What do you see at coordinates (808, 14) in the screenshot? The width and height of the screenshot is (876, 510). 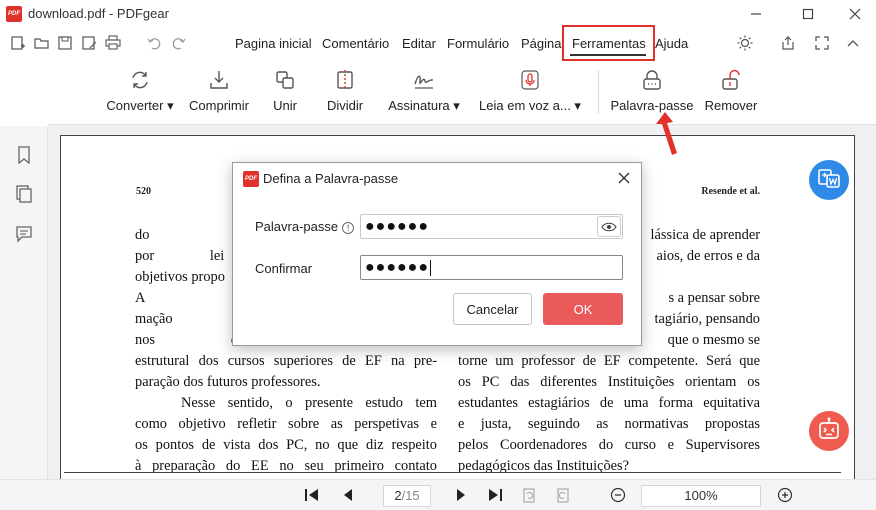 I see `maximize-button` at bounding box center [808, 14].